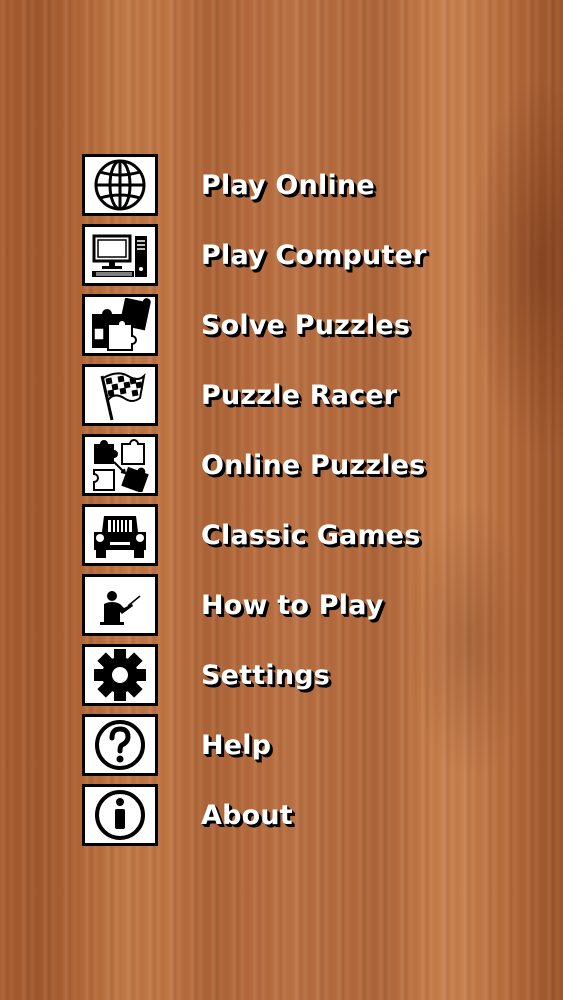 Image resolution: width=563 pixels, height=1000 pixels. Describe the element at coordinates (236, 745) in the screenshot. I see `menu-item-label: Help` at that location.